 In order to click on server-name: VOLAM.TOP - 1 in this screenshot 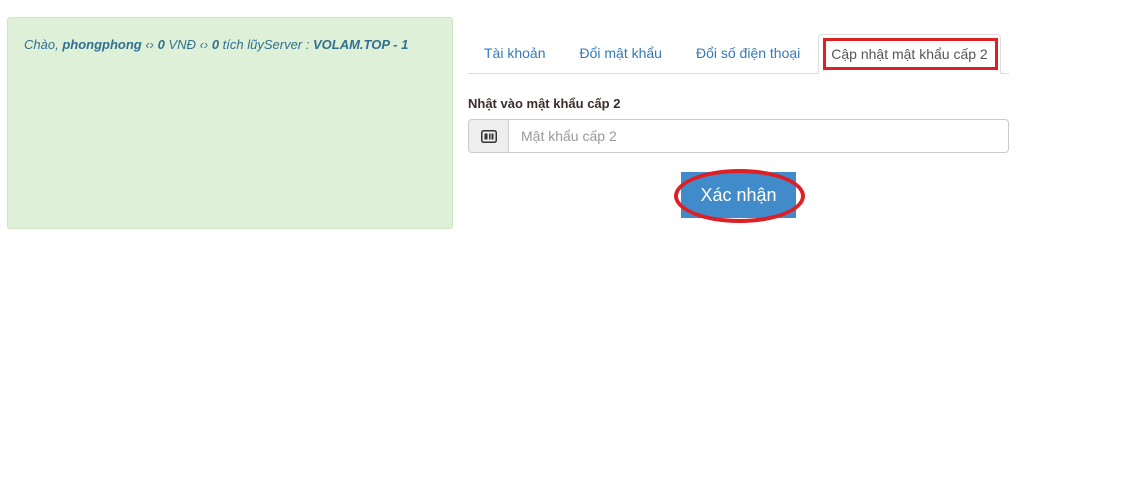, I will do `click(360, 44)`.